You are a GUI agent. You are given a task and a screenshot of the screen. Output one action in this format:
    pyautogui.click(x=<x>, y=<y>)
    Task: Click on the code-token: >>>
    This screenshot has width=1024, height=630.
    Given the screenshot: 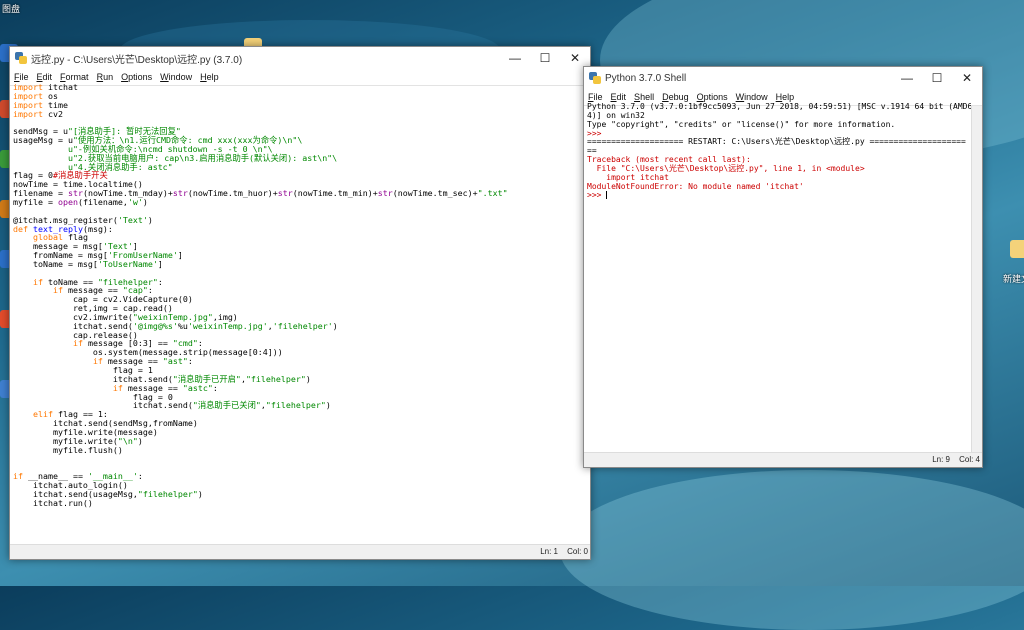 What is the action you would take?
    pyautogui.click(x=597, y=195)
    